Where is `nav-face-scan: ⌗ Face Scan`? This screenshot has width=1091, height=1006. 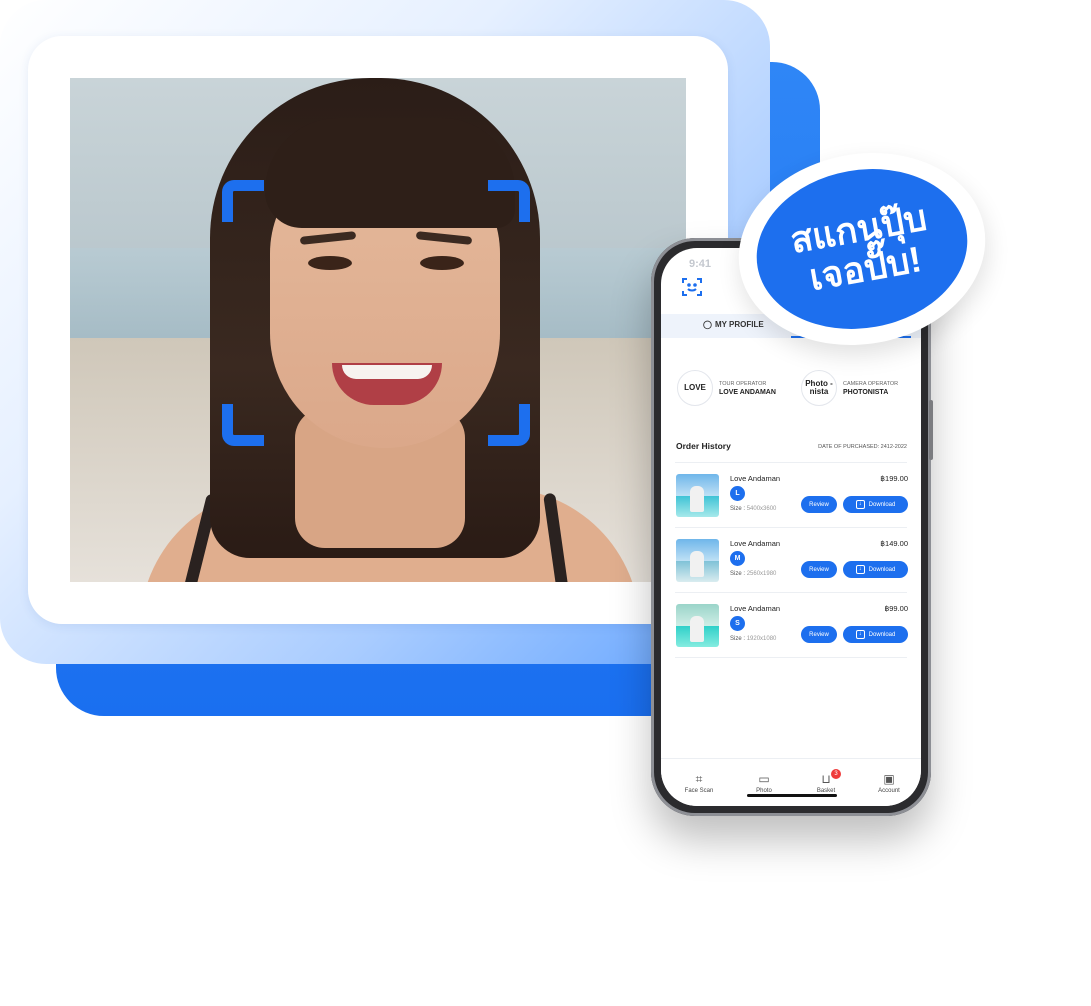
nav-face-scan: ⌗ Face Scan is located at coordinates (699, 783).